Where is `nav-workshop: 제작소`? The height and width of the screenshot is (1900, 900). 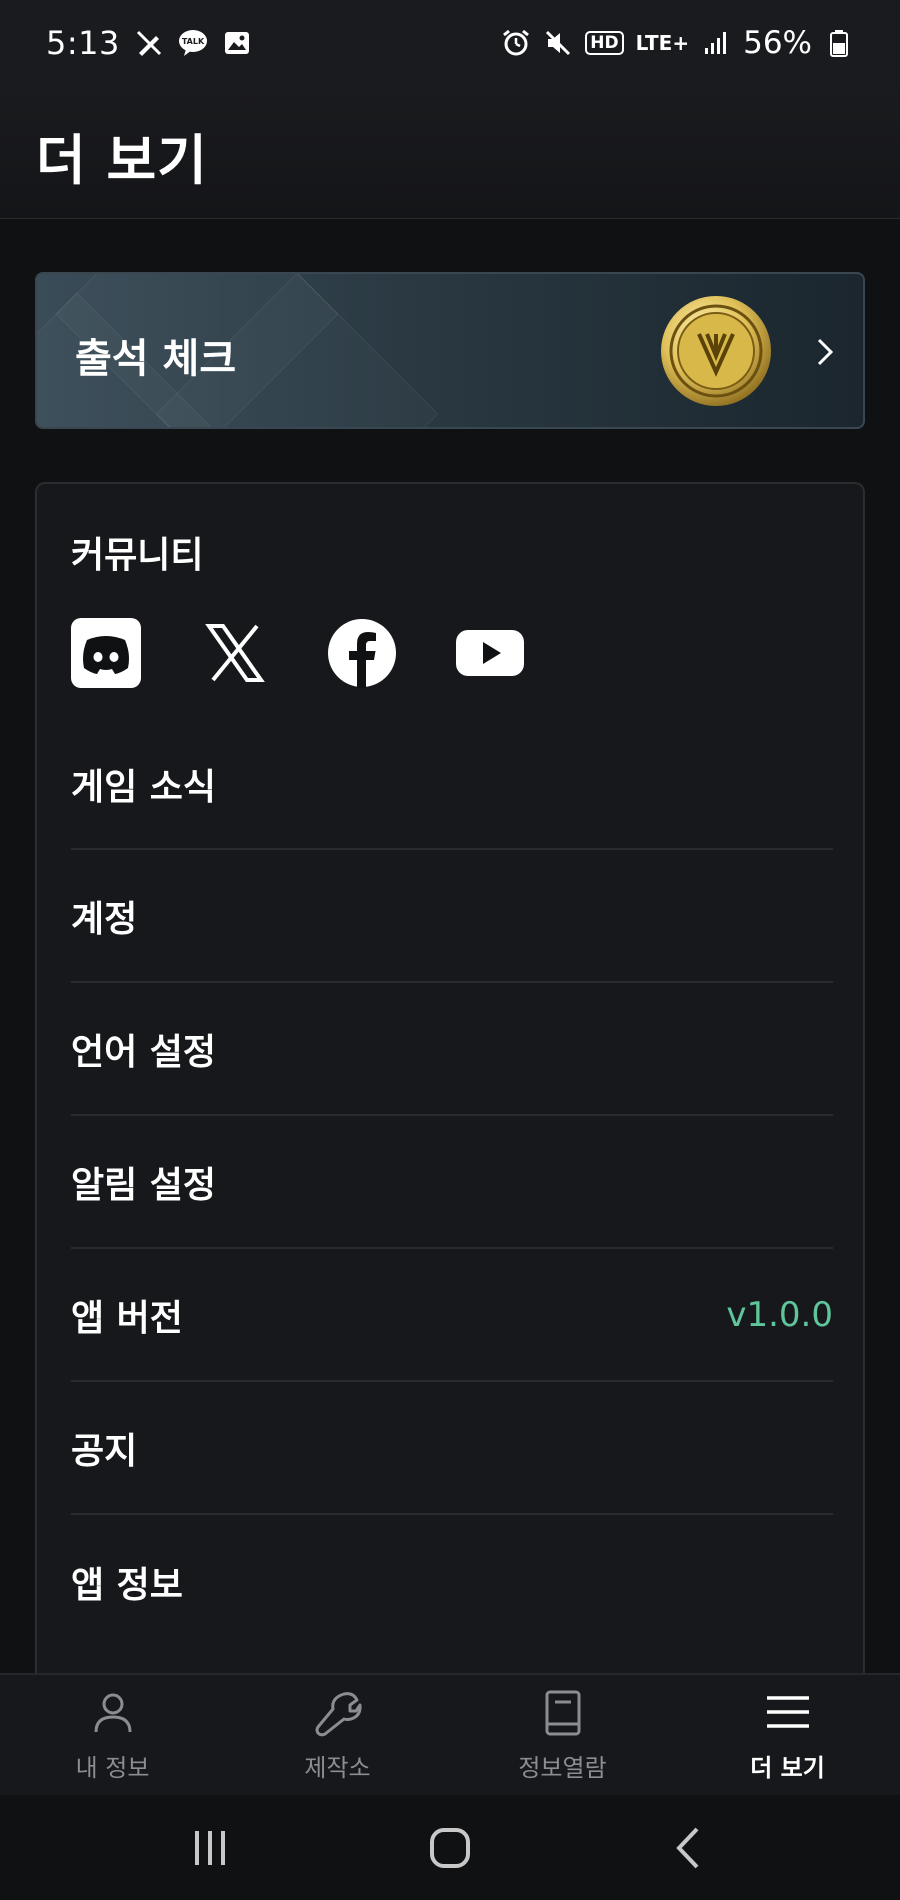 nav-workshop: 제작소 is located at coordinates (337, 1735).